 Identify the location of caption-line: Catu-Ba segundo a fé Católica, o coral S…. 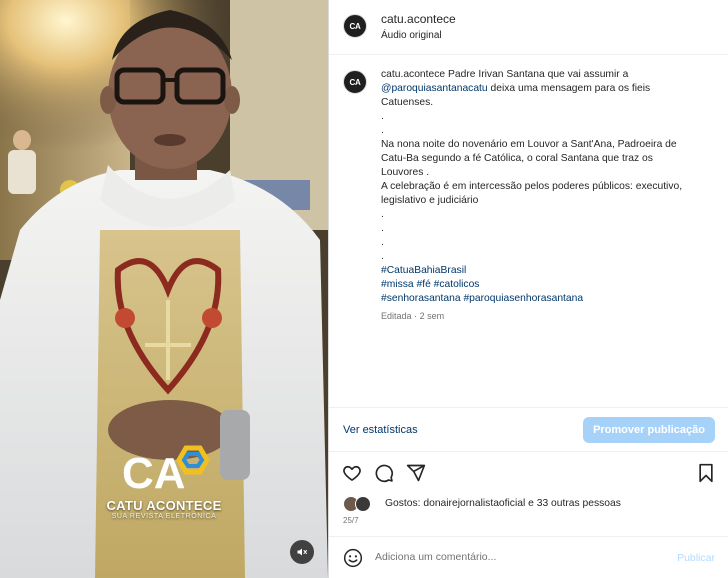
(517, 158).